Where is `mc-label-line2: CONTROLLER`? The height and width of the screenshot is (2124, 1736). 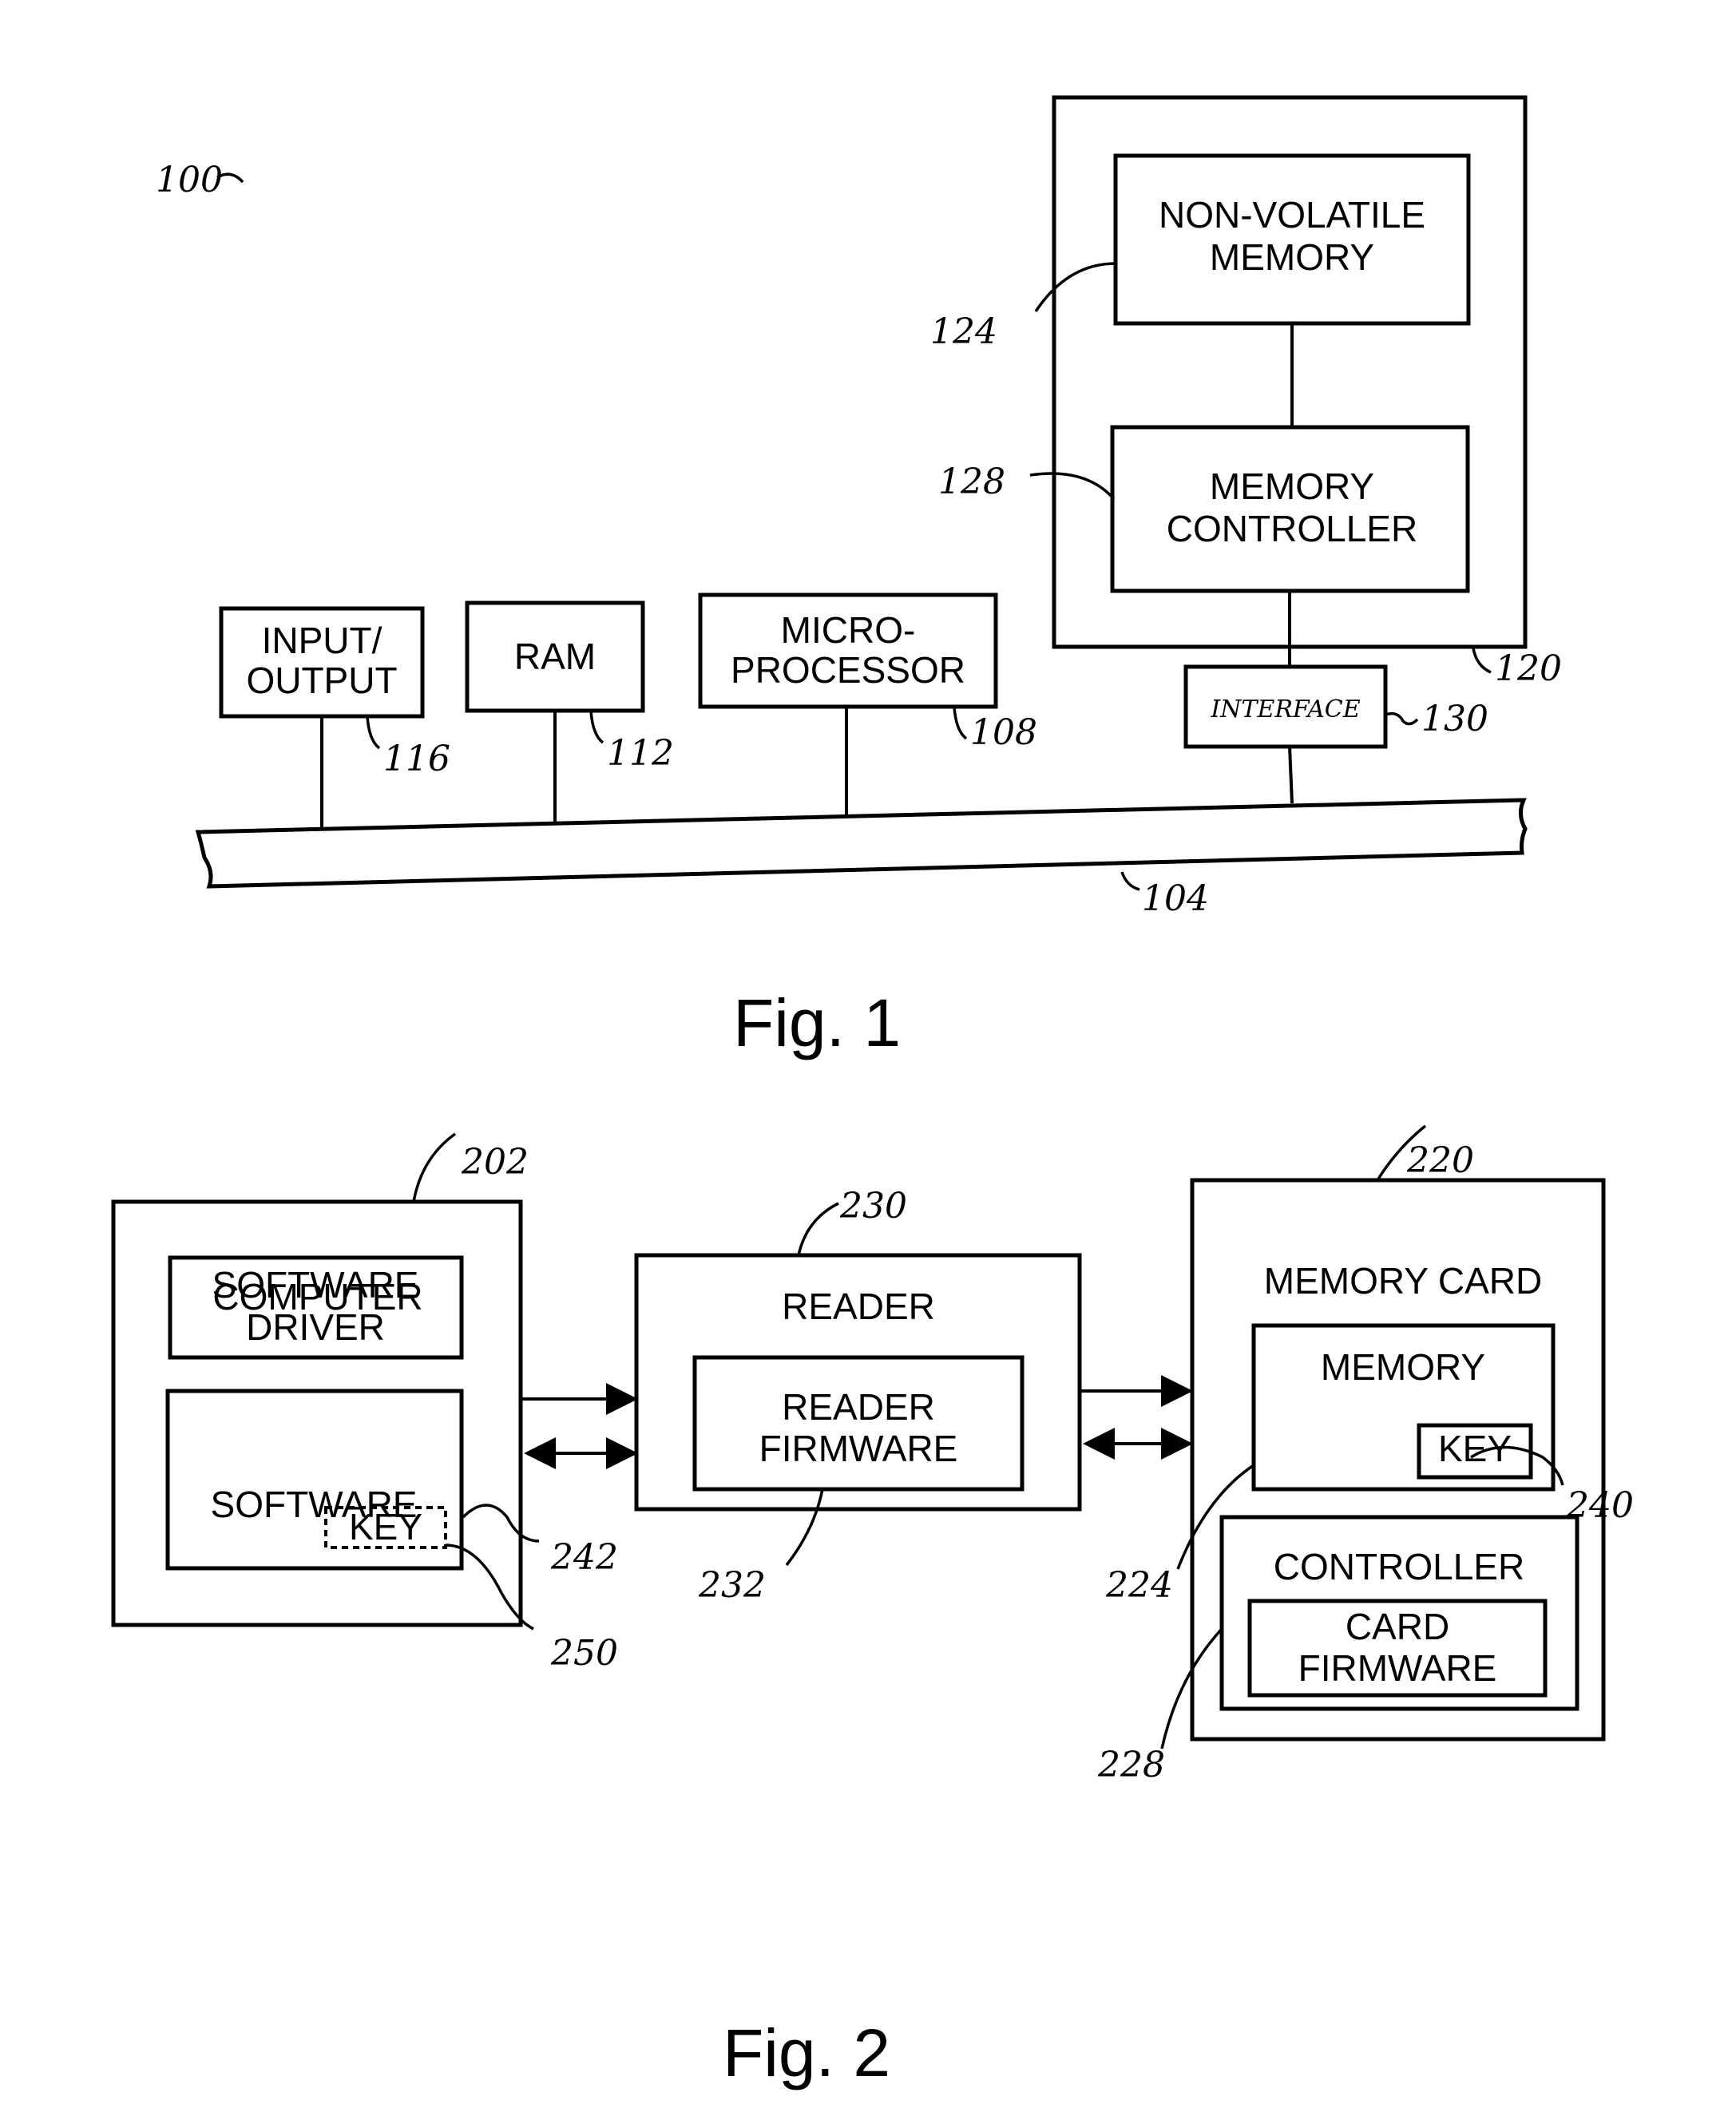 mc-label-line2: CONTROLLER is located at coordinates (1292, 528).